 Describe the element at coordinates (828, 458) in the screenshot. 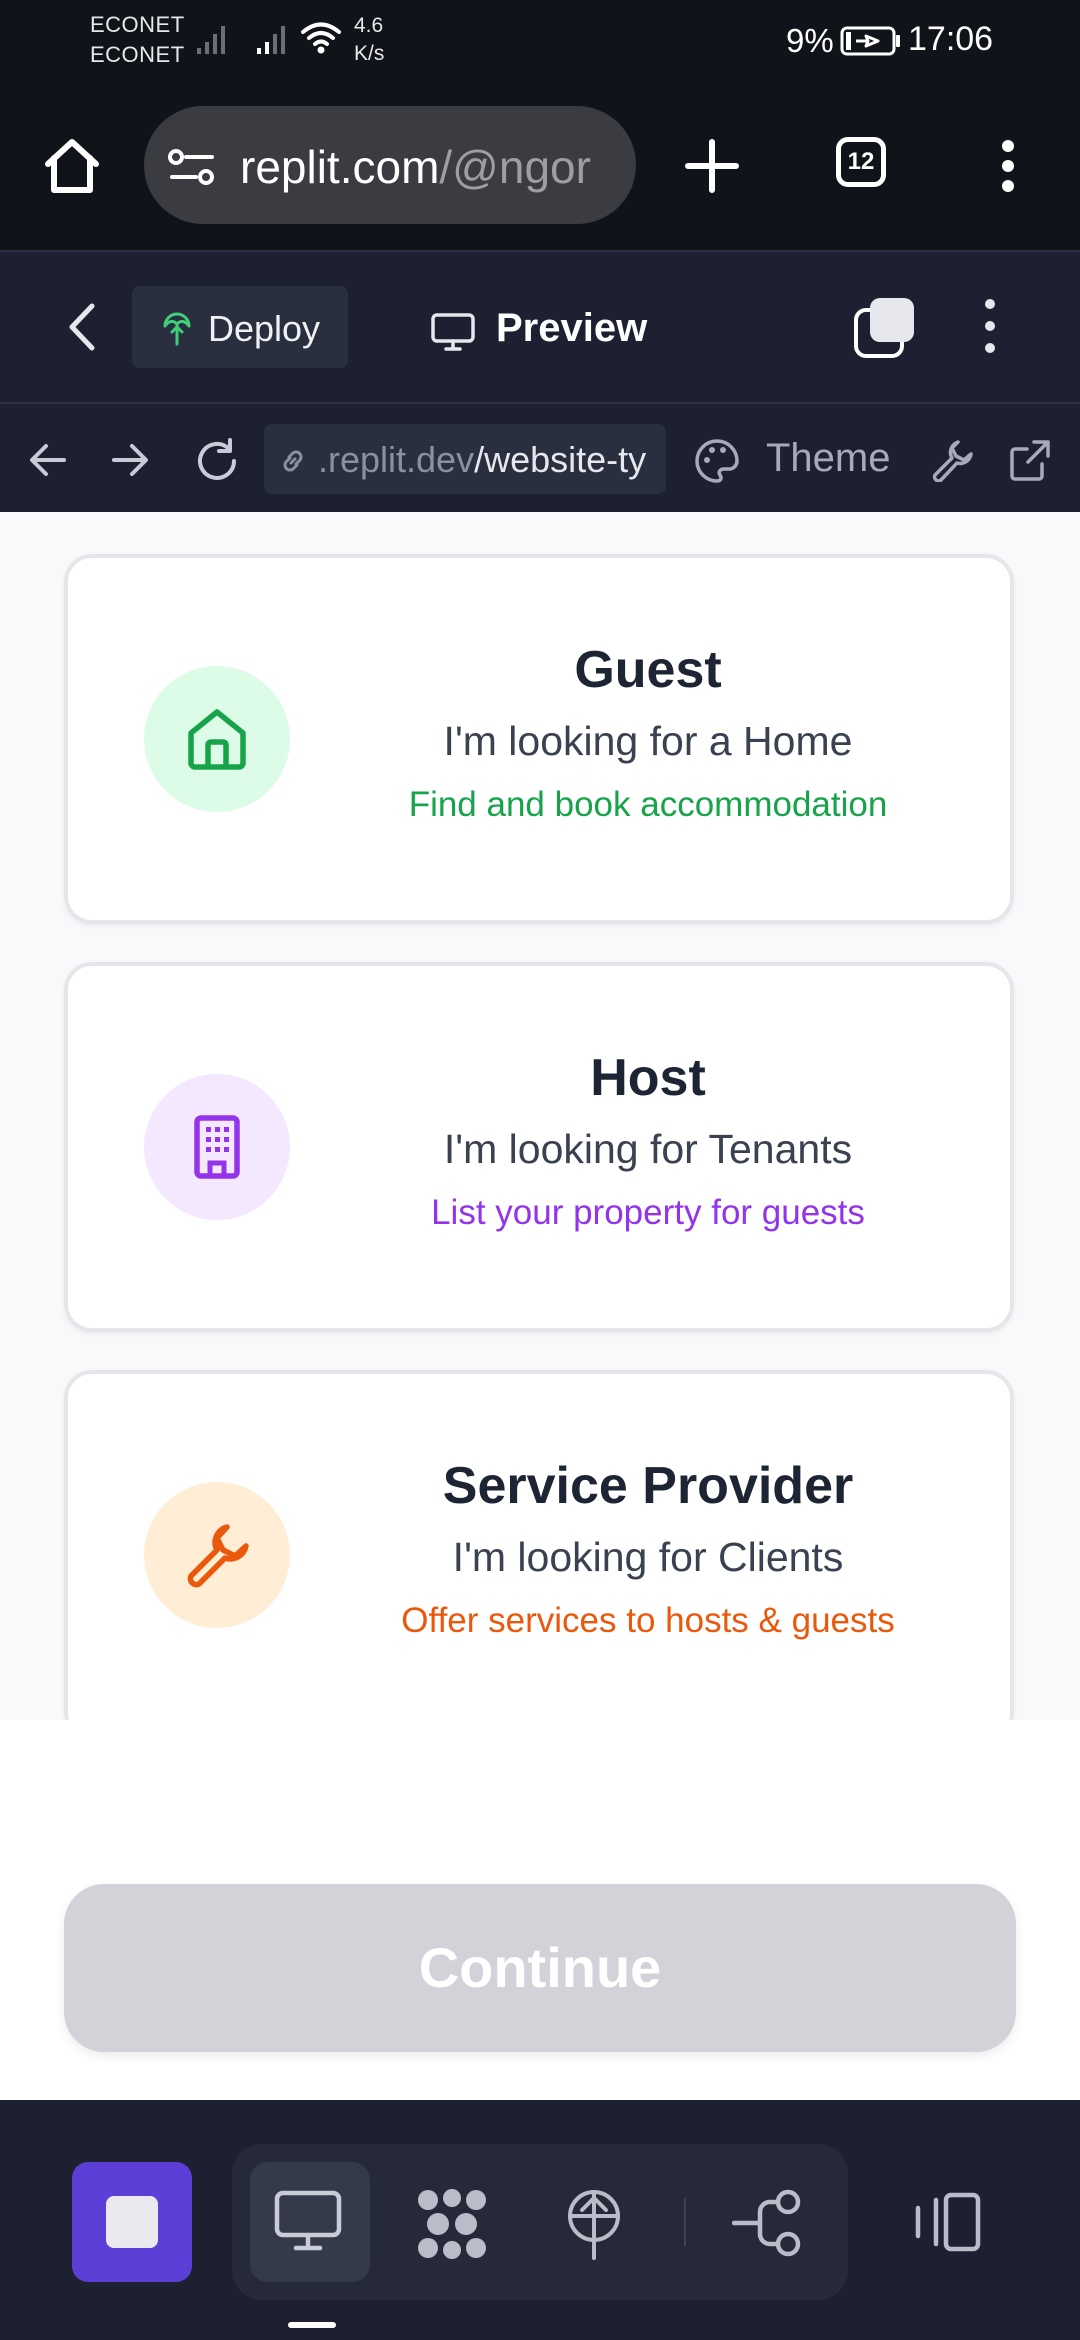

I see `theme-label: Theme` at that location.